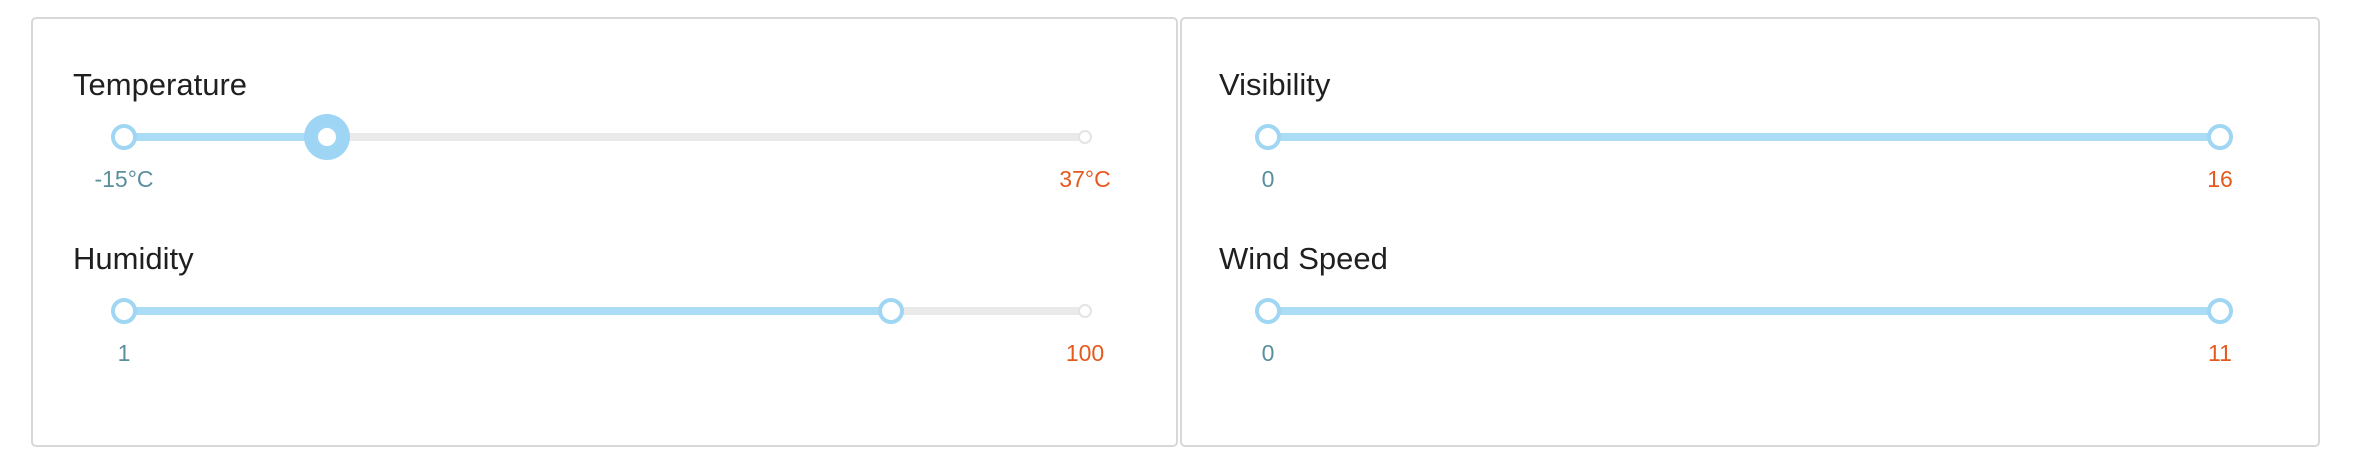 The image size is (2354, 476). What do you see at coordinates (1268, 137) in the screenshot?
I see `visibility-min-handle` at bounding box center [1268, 137].